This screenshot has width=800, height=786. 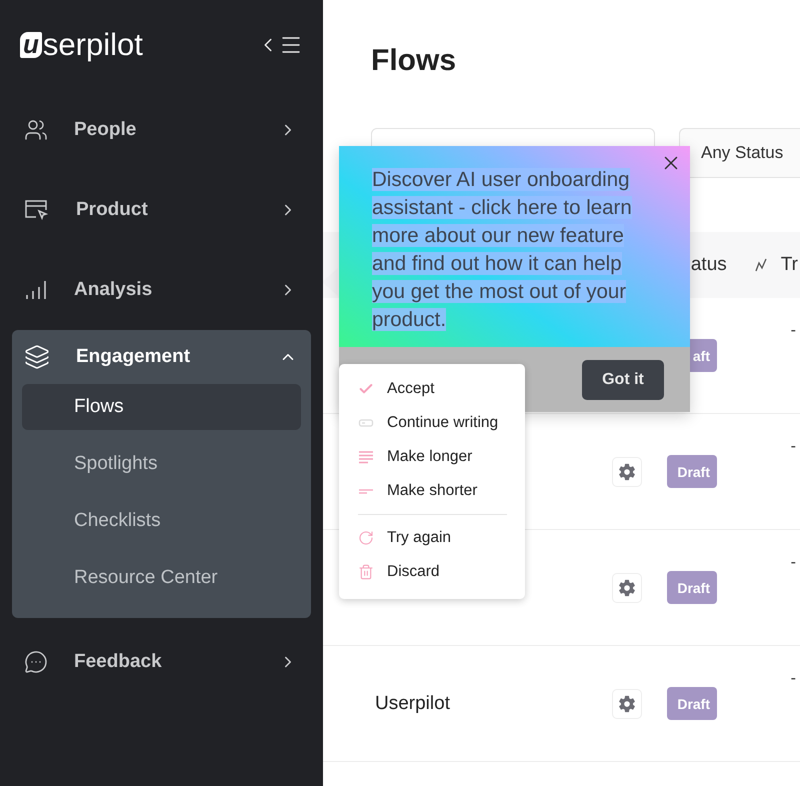 I want to click on nav-item: Product, so click(x=161, y=210).